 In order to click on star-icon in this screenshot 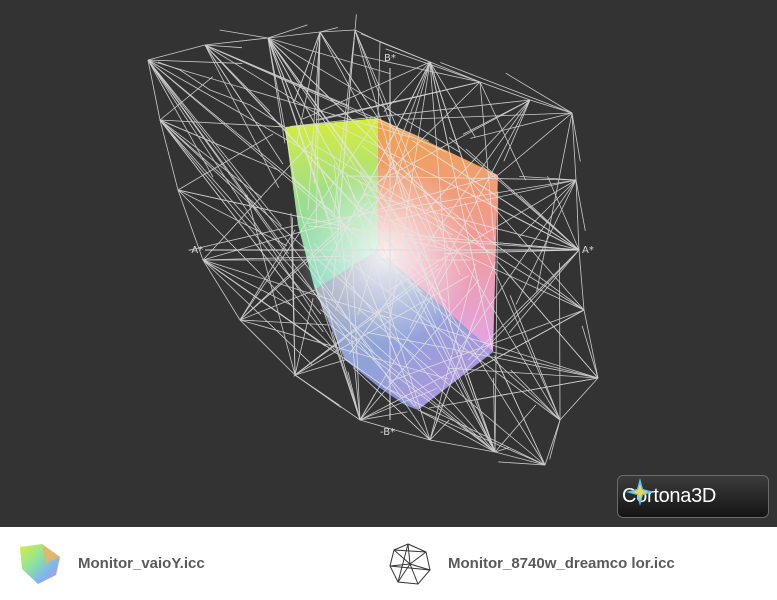, I will do `click(640, 492)`.